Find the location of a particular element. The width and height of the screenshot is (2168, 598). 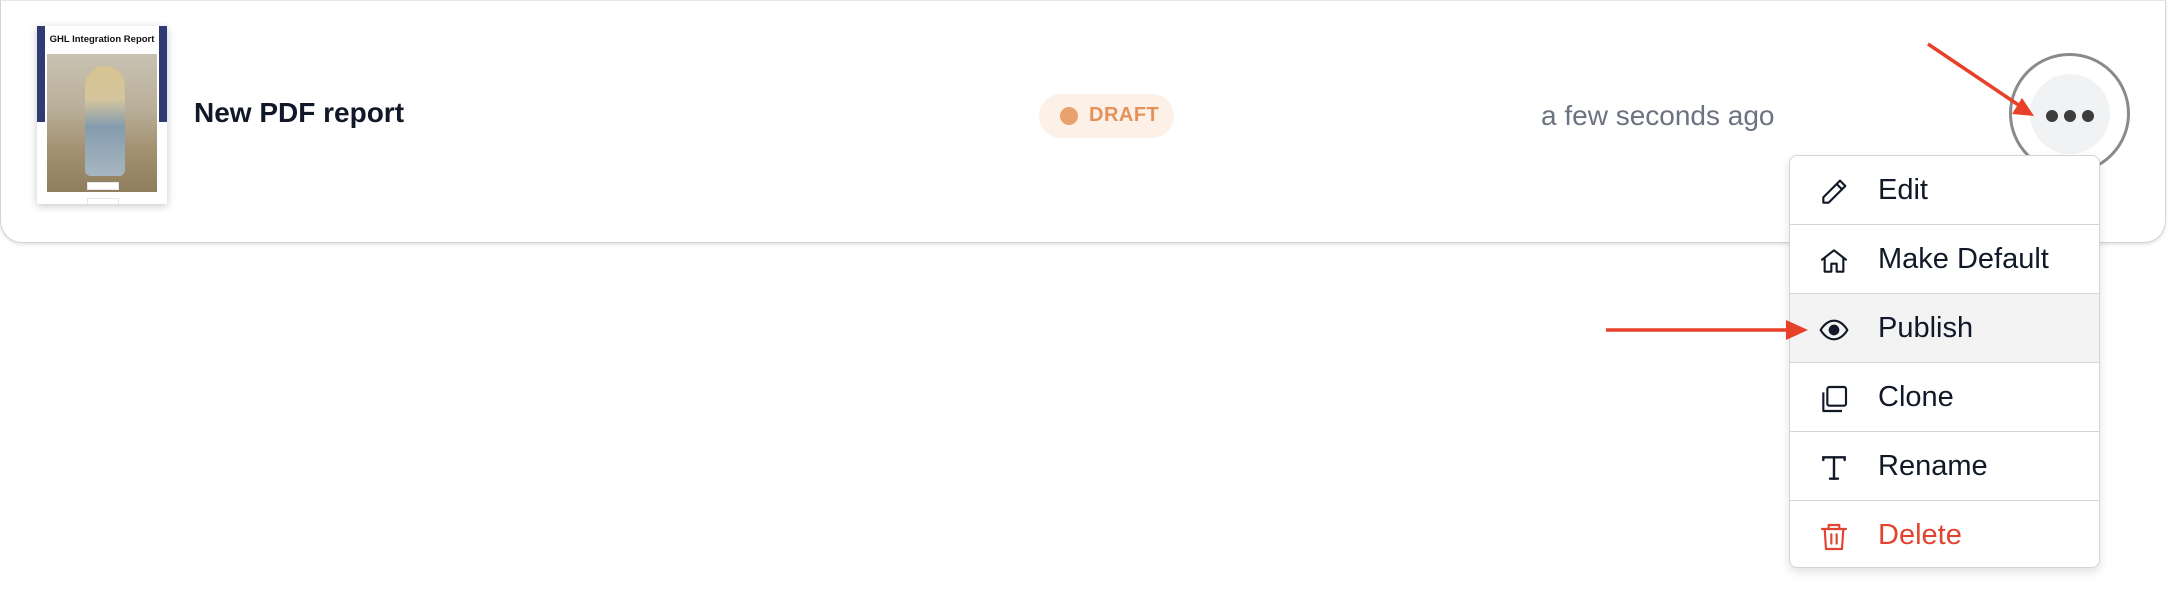

status-badge-label: DRAFT is located at coordinates (1124, 115).